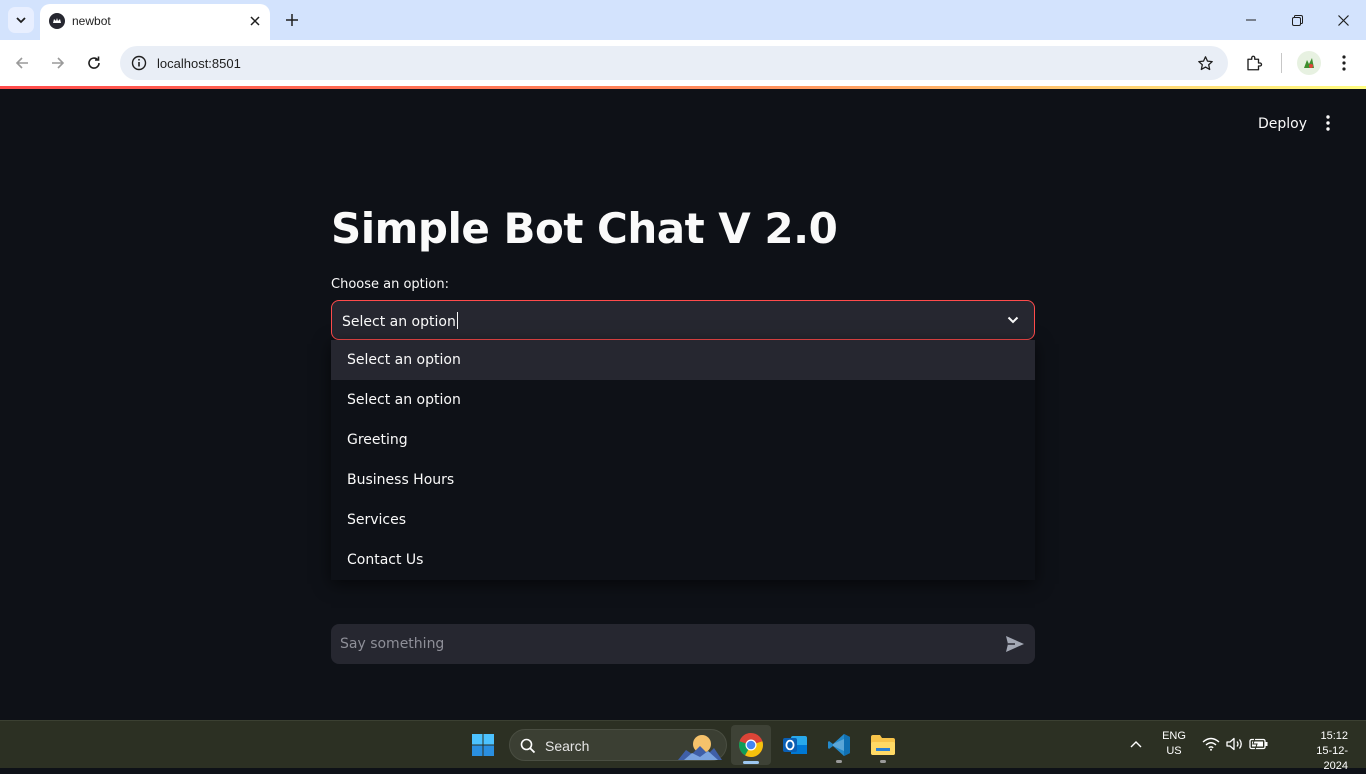 The width and height of the screenshot is (1366, 774). I want to click on volume-button, so click(1235, 744).